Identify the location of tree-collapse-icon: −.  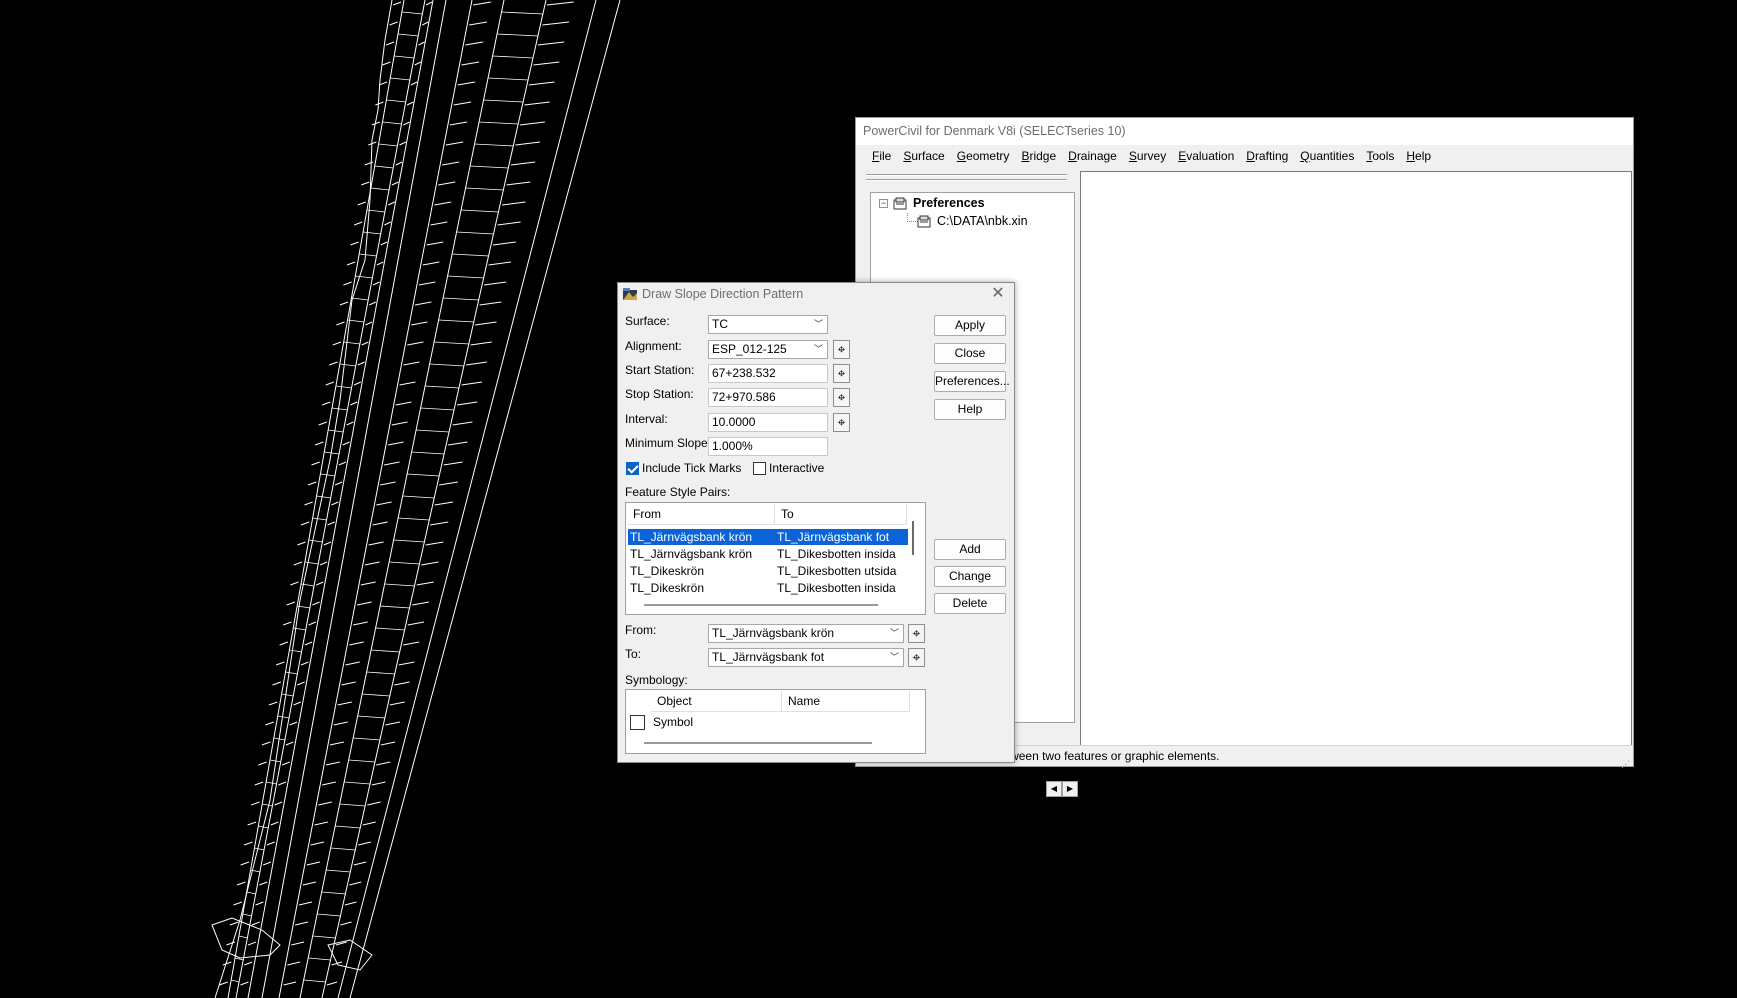
(883, 203).